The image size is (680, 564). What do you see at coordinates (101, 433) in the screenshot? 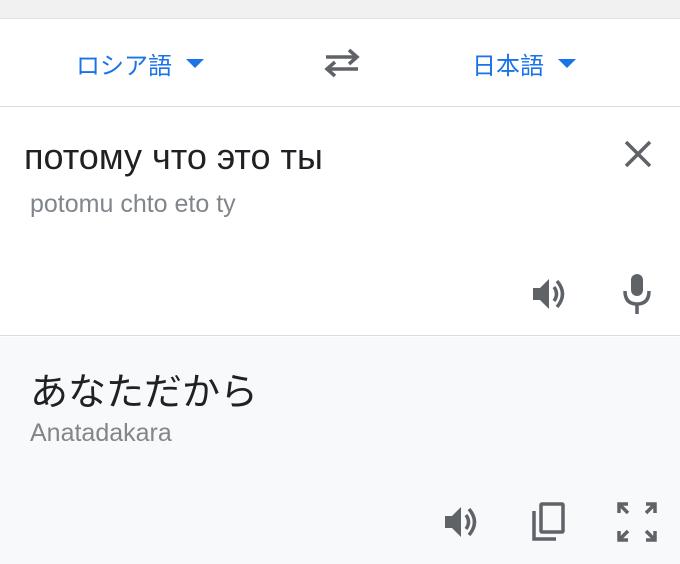
I see `translation-romanization: Anatadakara` at bounding box center [101, 433].